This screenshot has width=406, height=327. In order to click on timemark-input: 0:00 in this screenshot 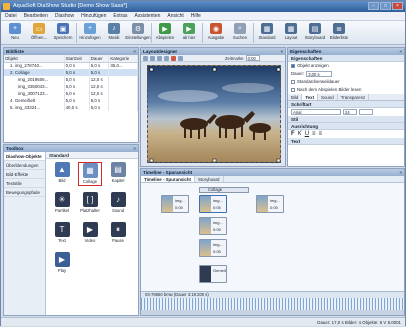, I will do `click(252, 58)`.